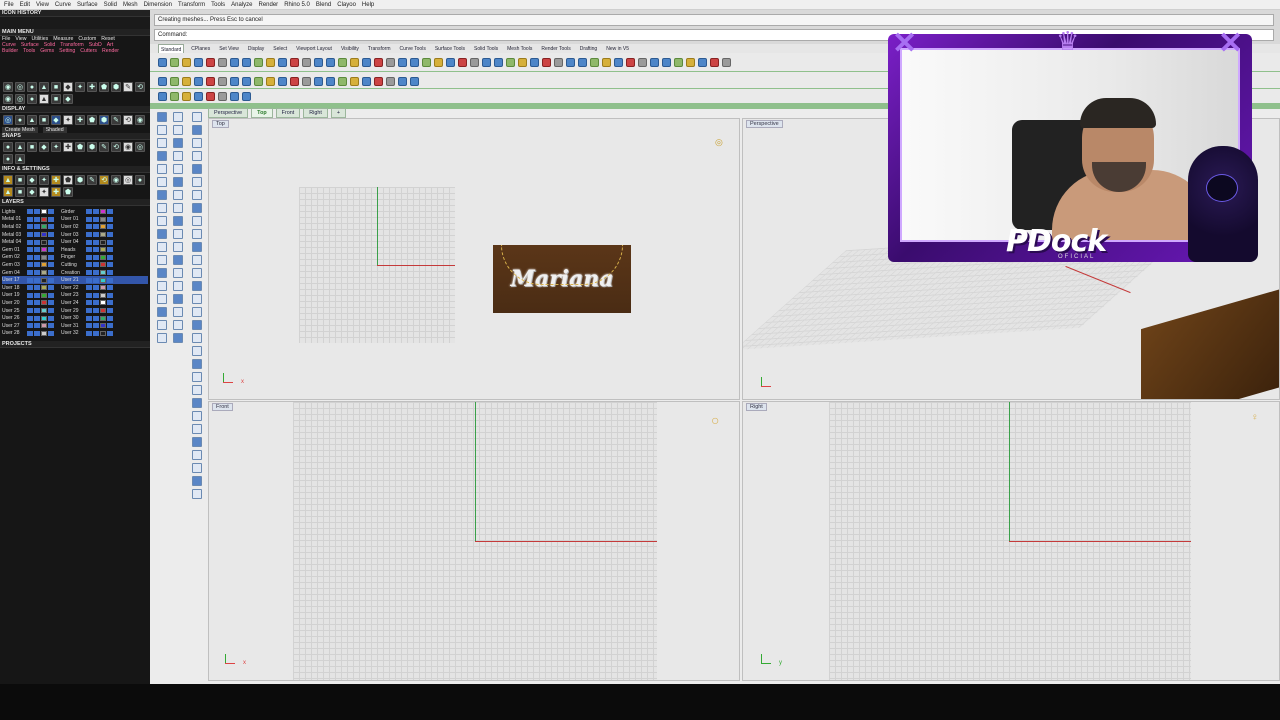  I want to click on main-menu-tools: Tools, so click(29, 51).